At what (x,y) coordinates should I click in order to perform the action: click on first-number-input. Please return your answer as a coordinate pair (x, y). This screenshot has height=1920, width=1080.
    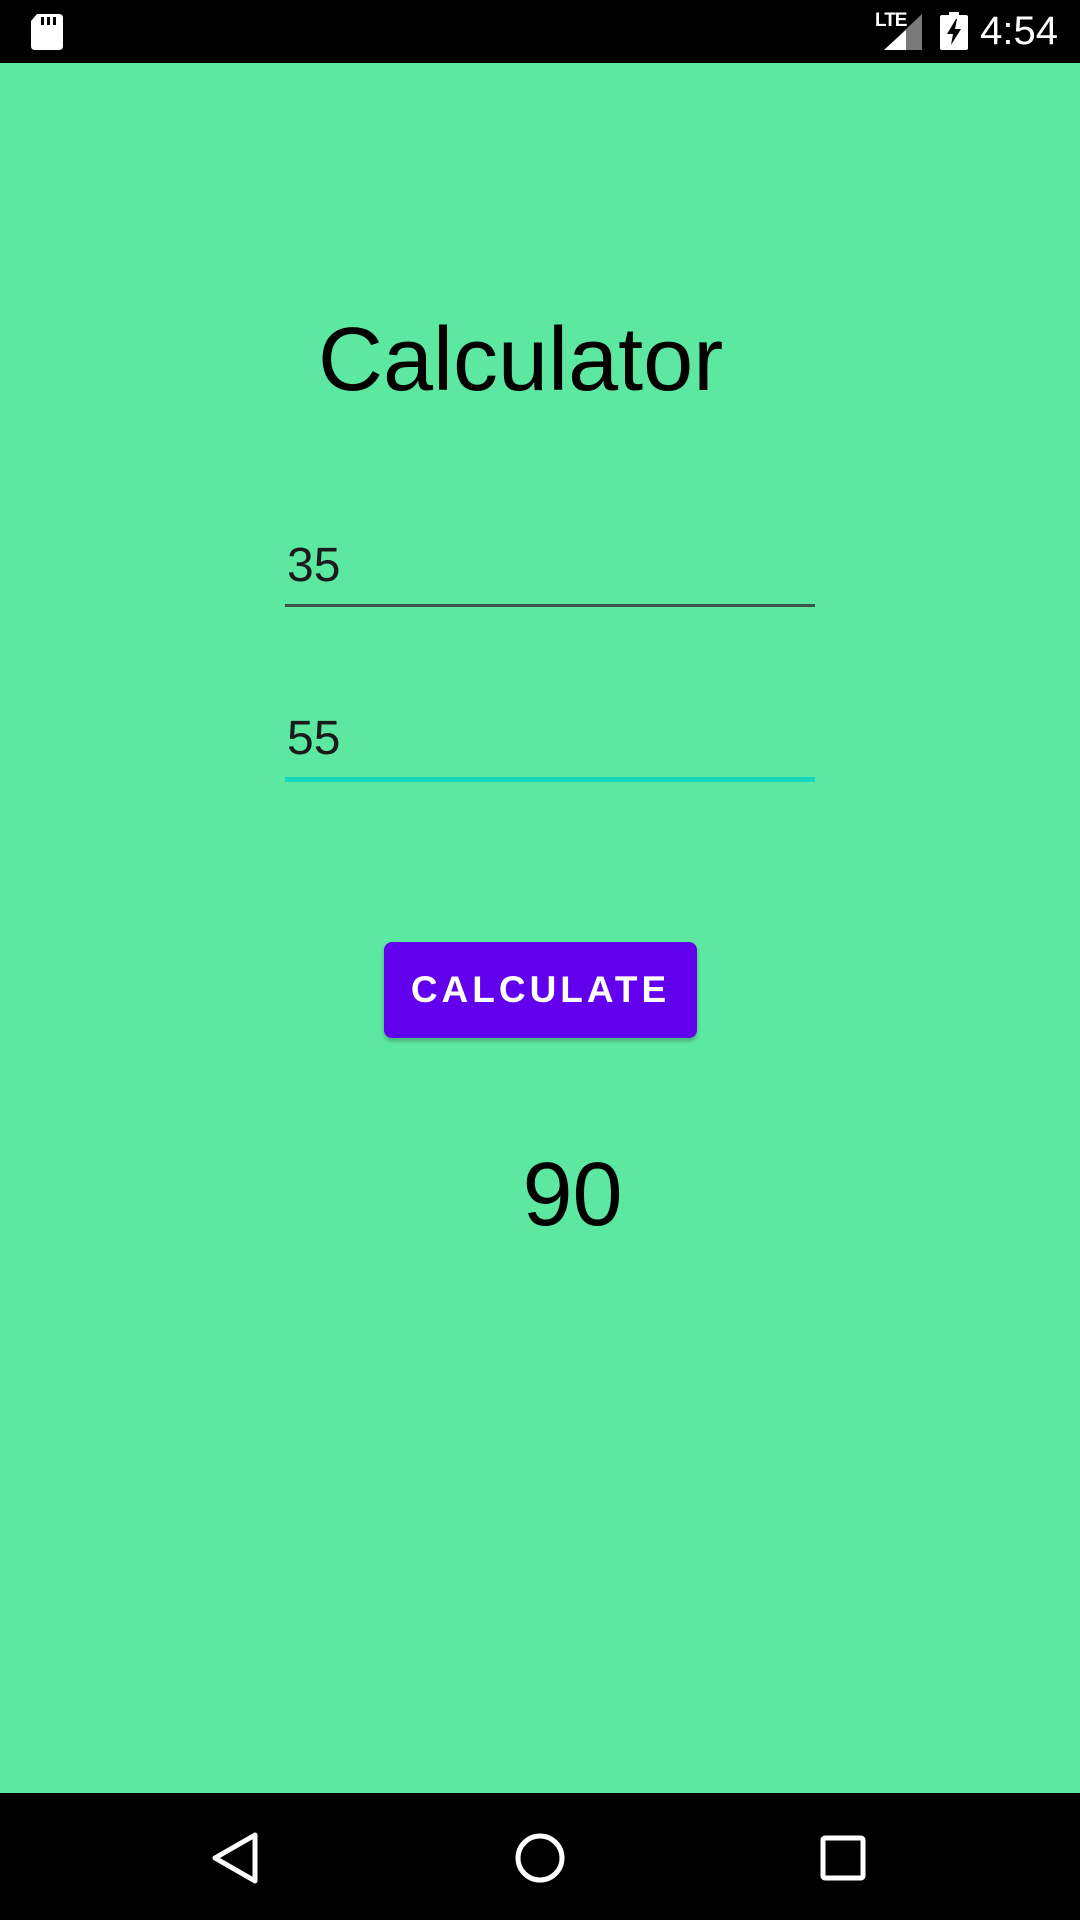
    Looking at the image, I should click on (550, 565).